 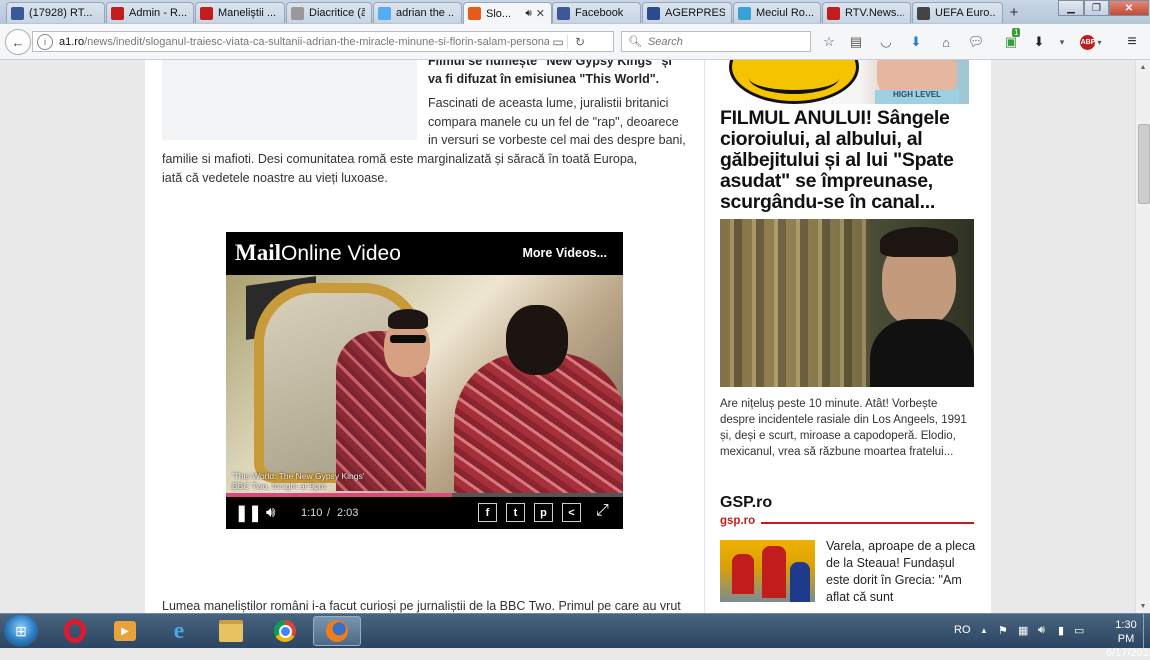 What do you see at coordinates (125, 631) in the screenshot?
I see `taskbar-media-player: ▶` at bounding box center [125, 631].